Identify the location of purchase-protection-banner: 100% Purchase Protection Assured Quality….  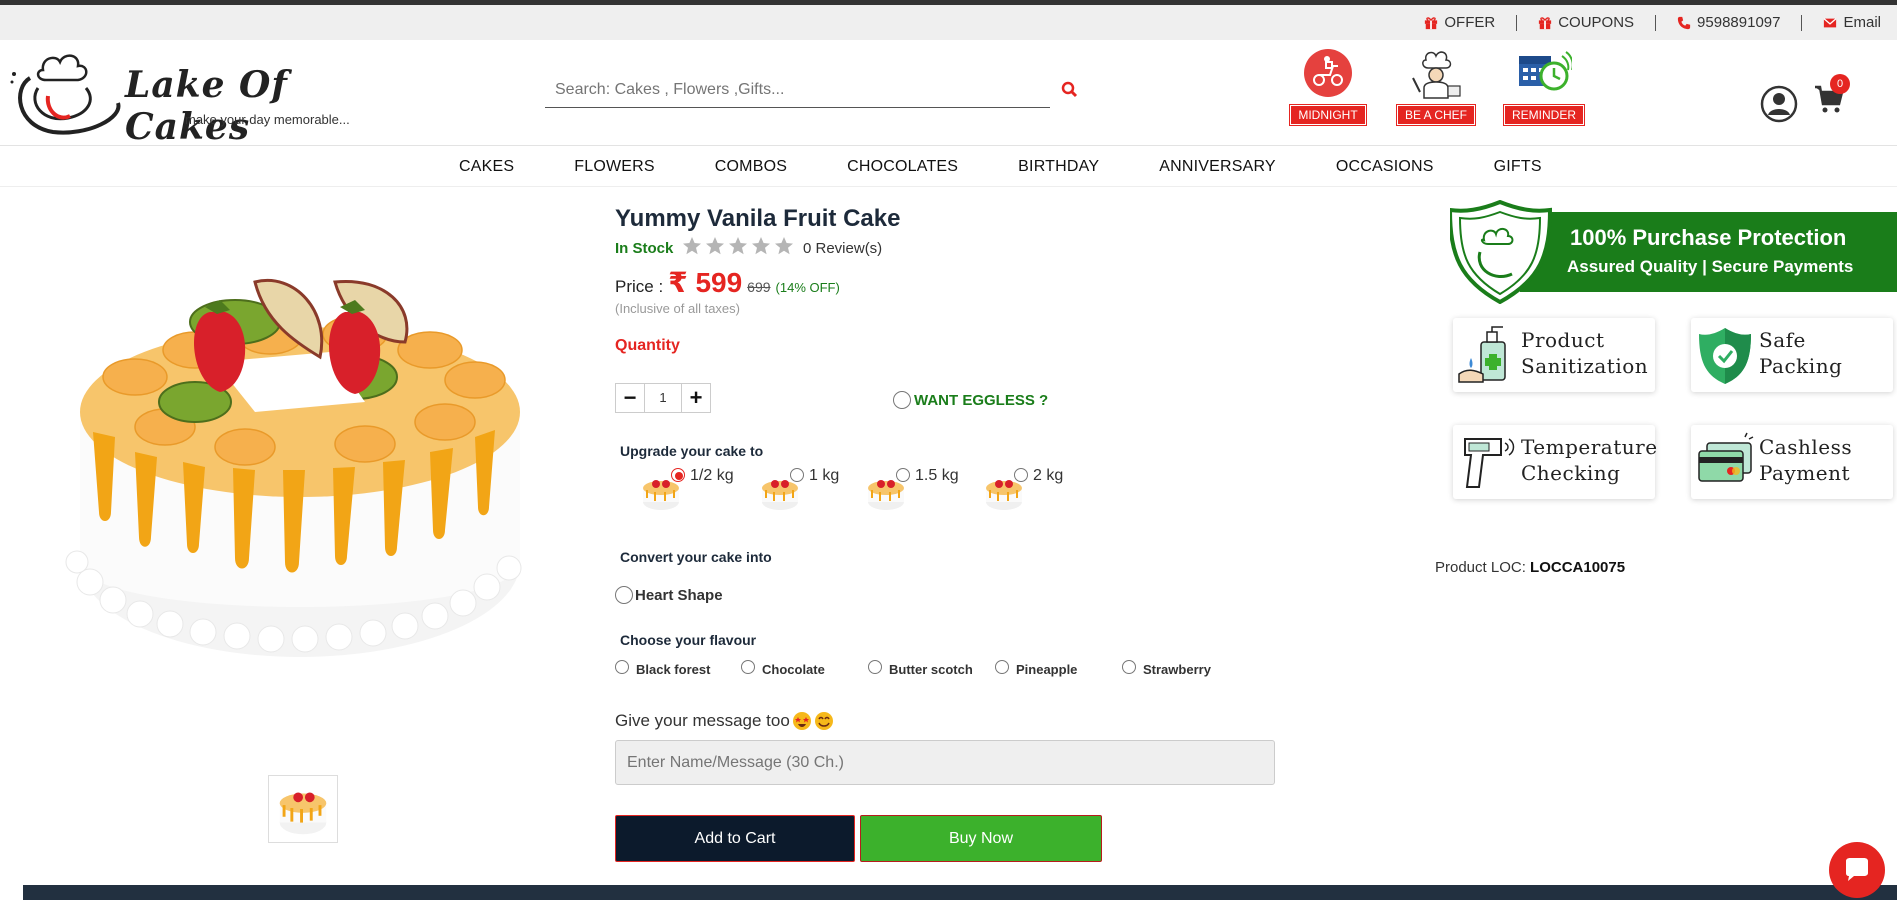
(1672, 252).